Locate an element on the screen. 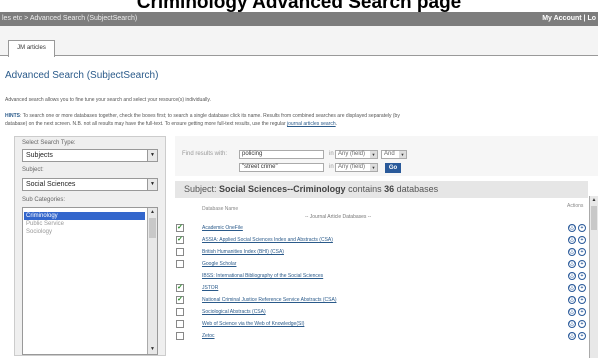 This screenshot has width=598, height=358. my-account-link: My Account | Lo is located at coordinates (569, 18).